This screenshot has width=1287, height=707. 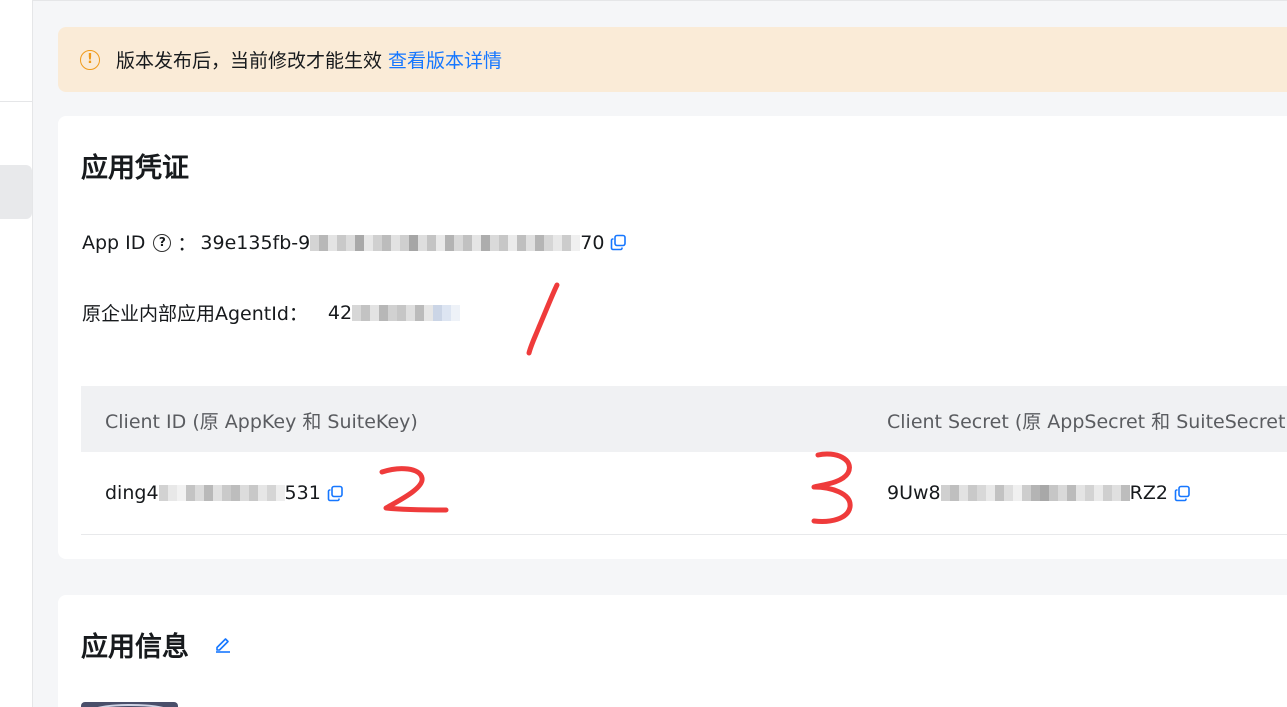 What do you see at coordinates (672, 59) in the screenshot?
I see `publish-notice-banner: ! 版本发布后，当前修改才能生效 查看版本详情` at bounding box center [672, 59].